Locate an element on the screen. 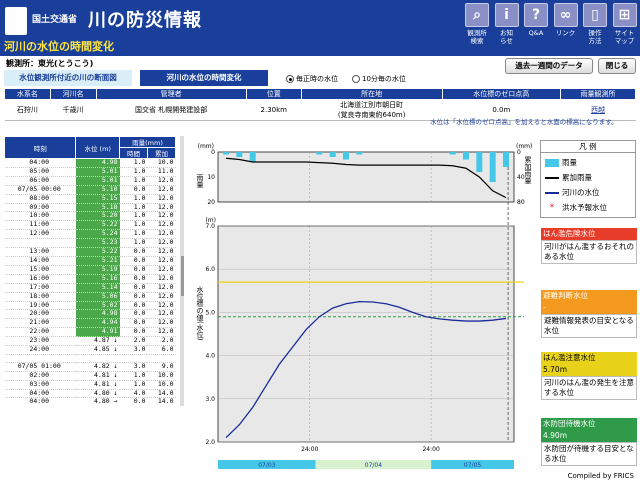 This screenshot has height=484, width=640. table-cell: 18:00 is located at coordinates (40, 297).